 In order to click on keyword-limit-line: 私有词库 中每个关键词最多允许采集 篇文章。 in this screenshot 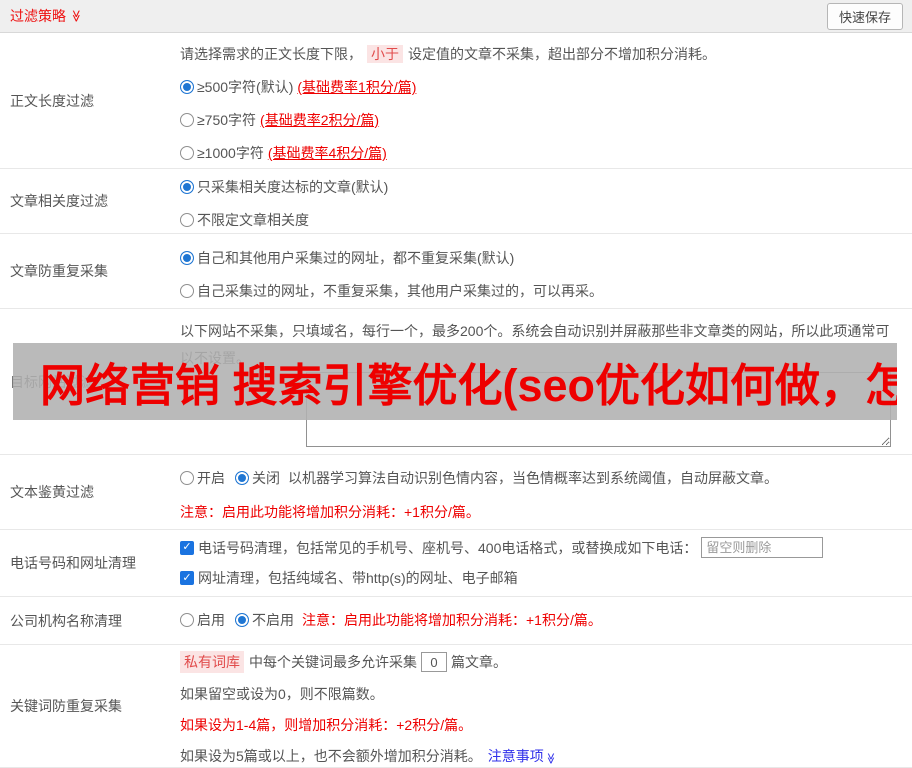, I will do `click(541, 662)`.